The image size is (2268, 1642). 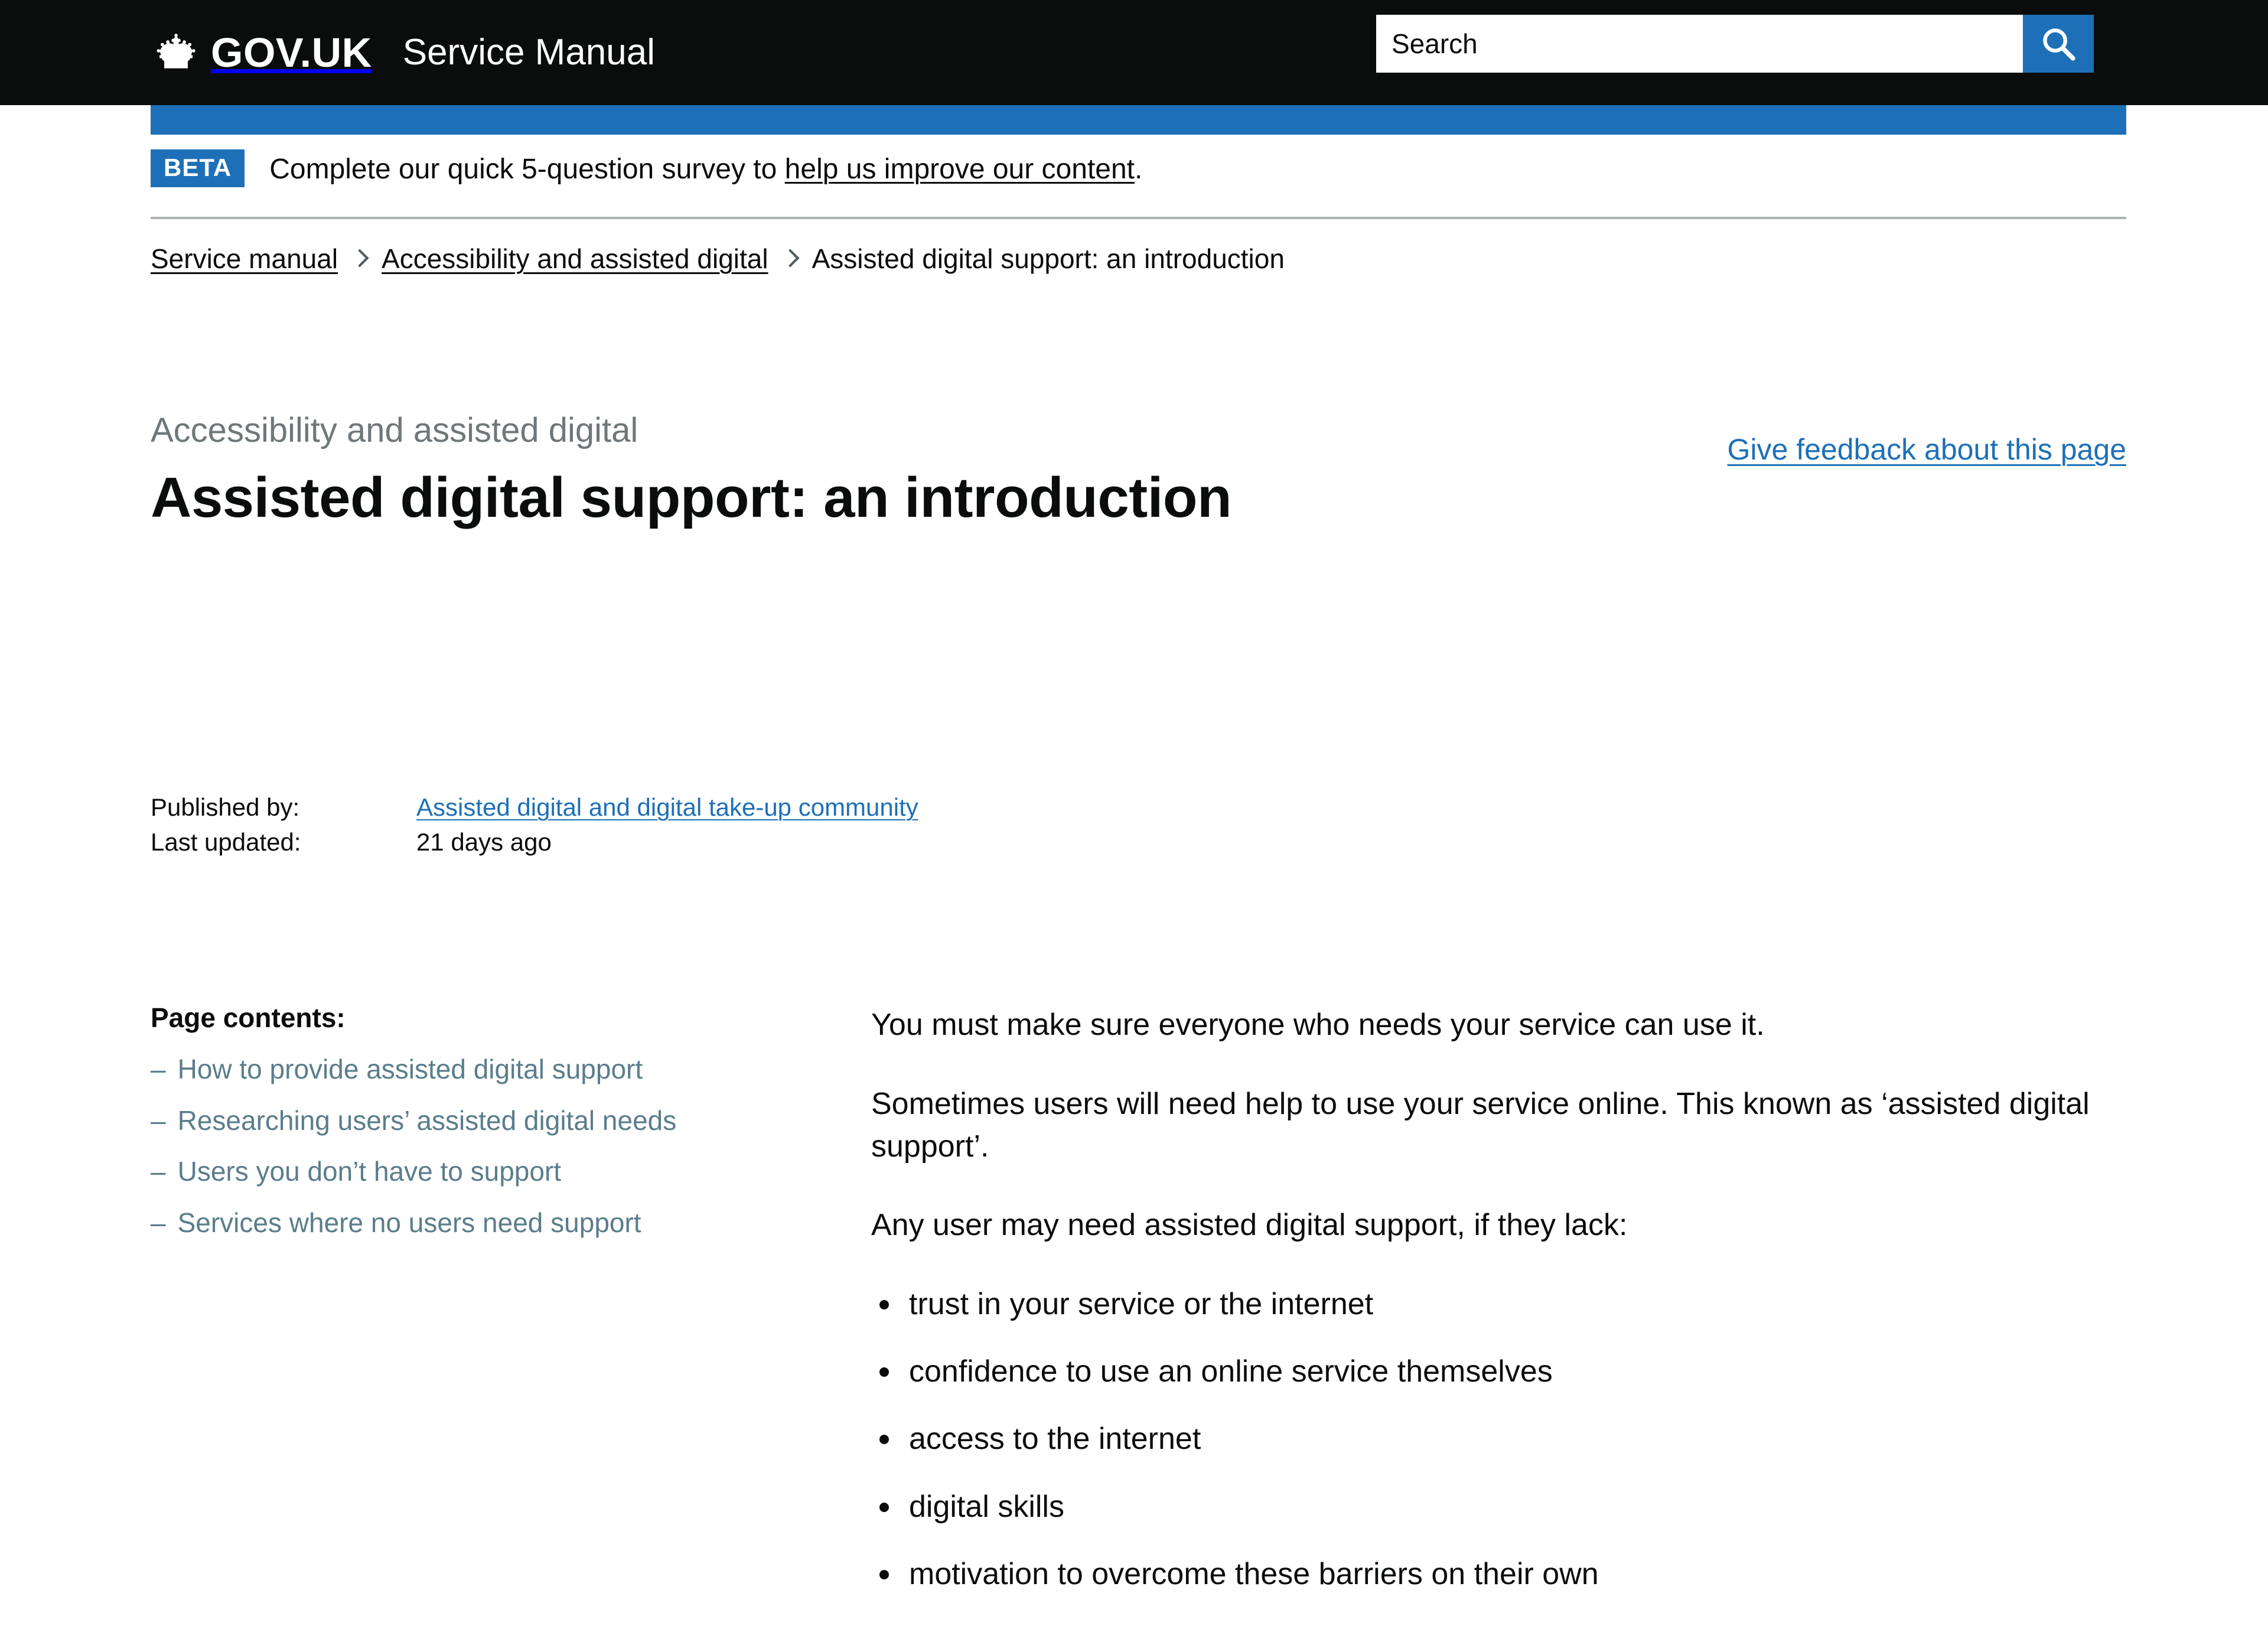 I want to click on phase-banner-text-after: ., so click(x=1139, y=169).